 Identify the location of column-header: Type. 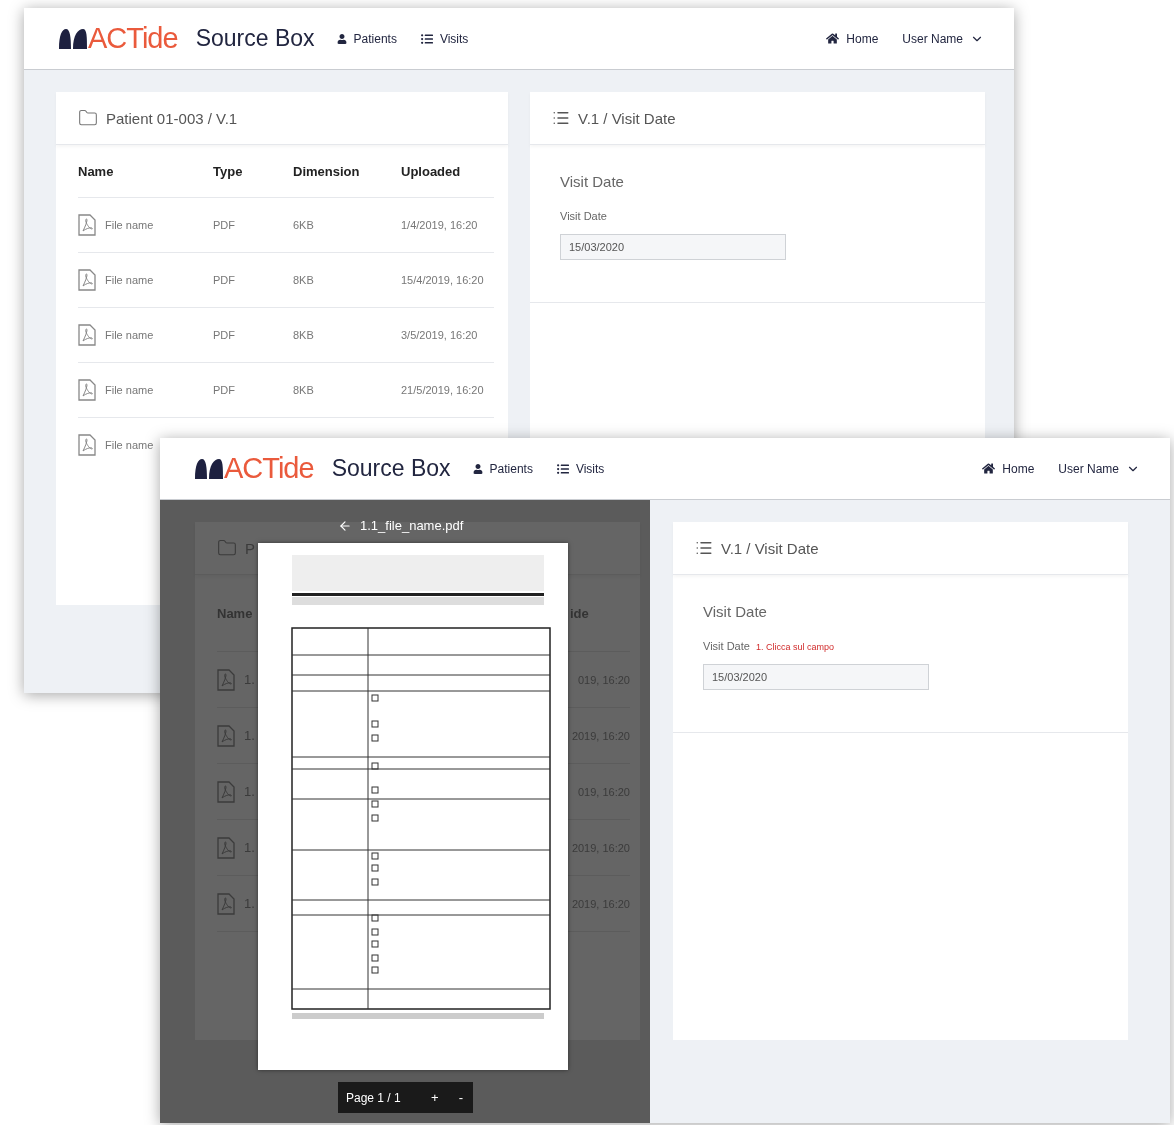
(228, 171).